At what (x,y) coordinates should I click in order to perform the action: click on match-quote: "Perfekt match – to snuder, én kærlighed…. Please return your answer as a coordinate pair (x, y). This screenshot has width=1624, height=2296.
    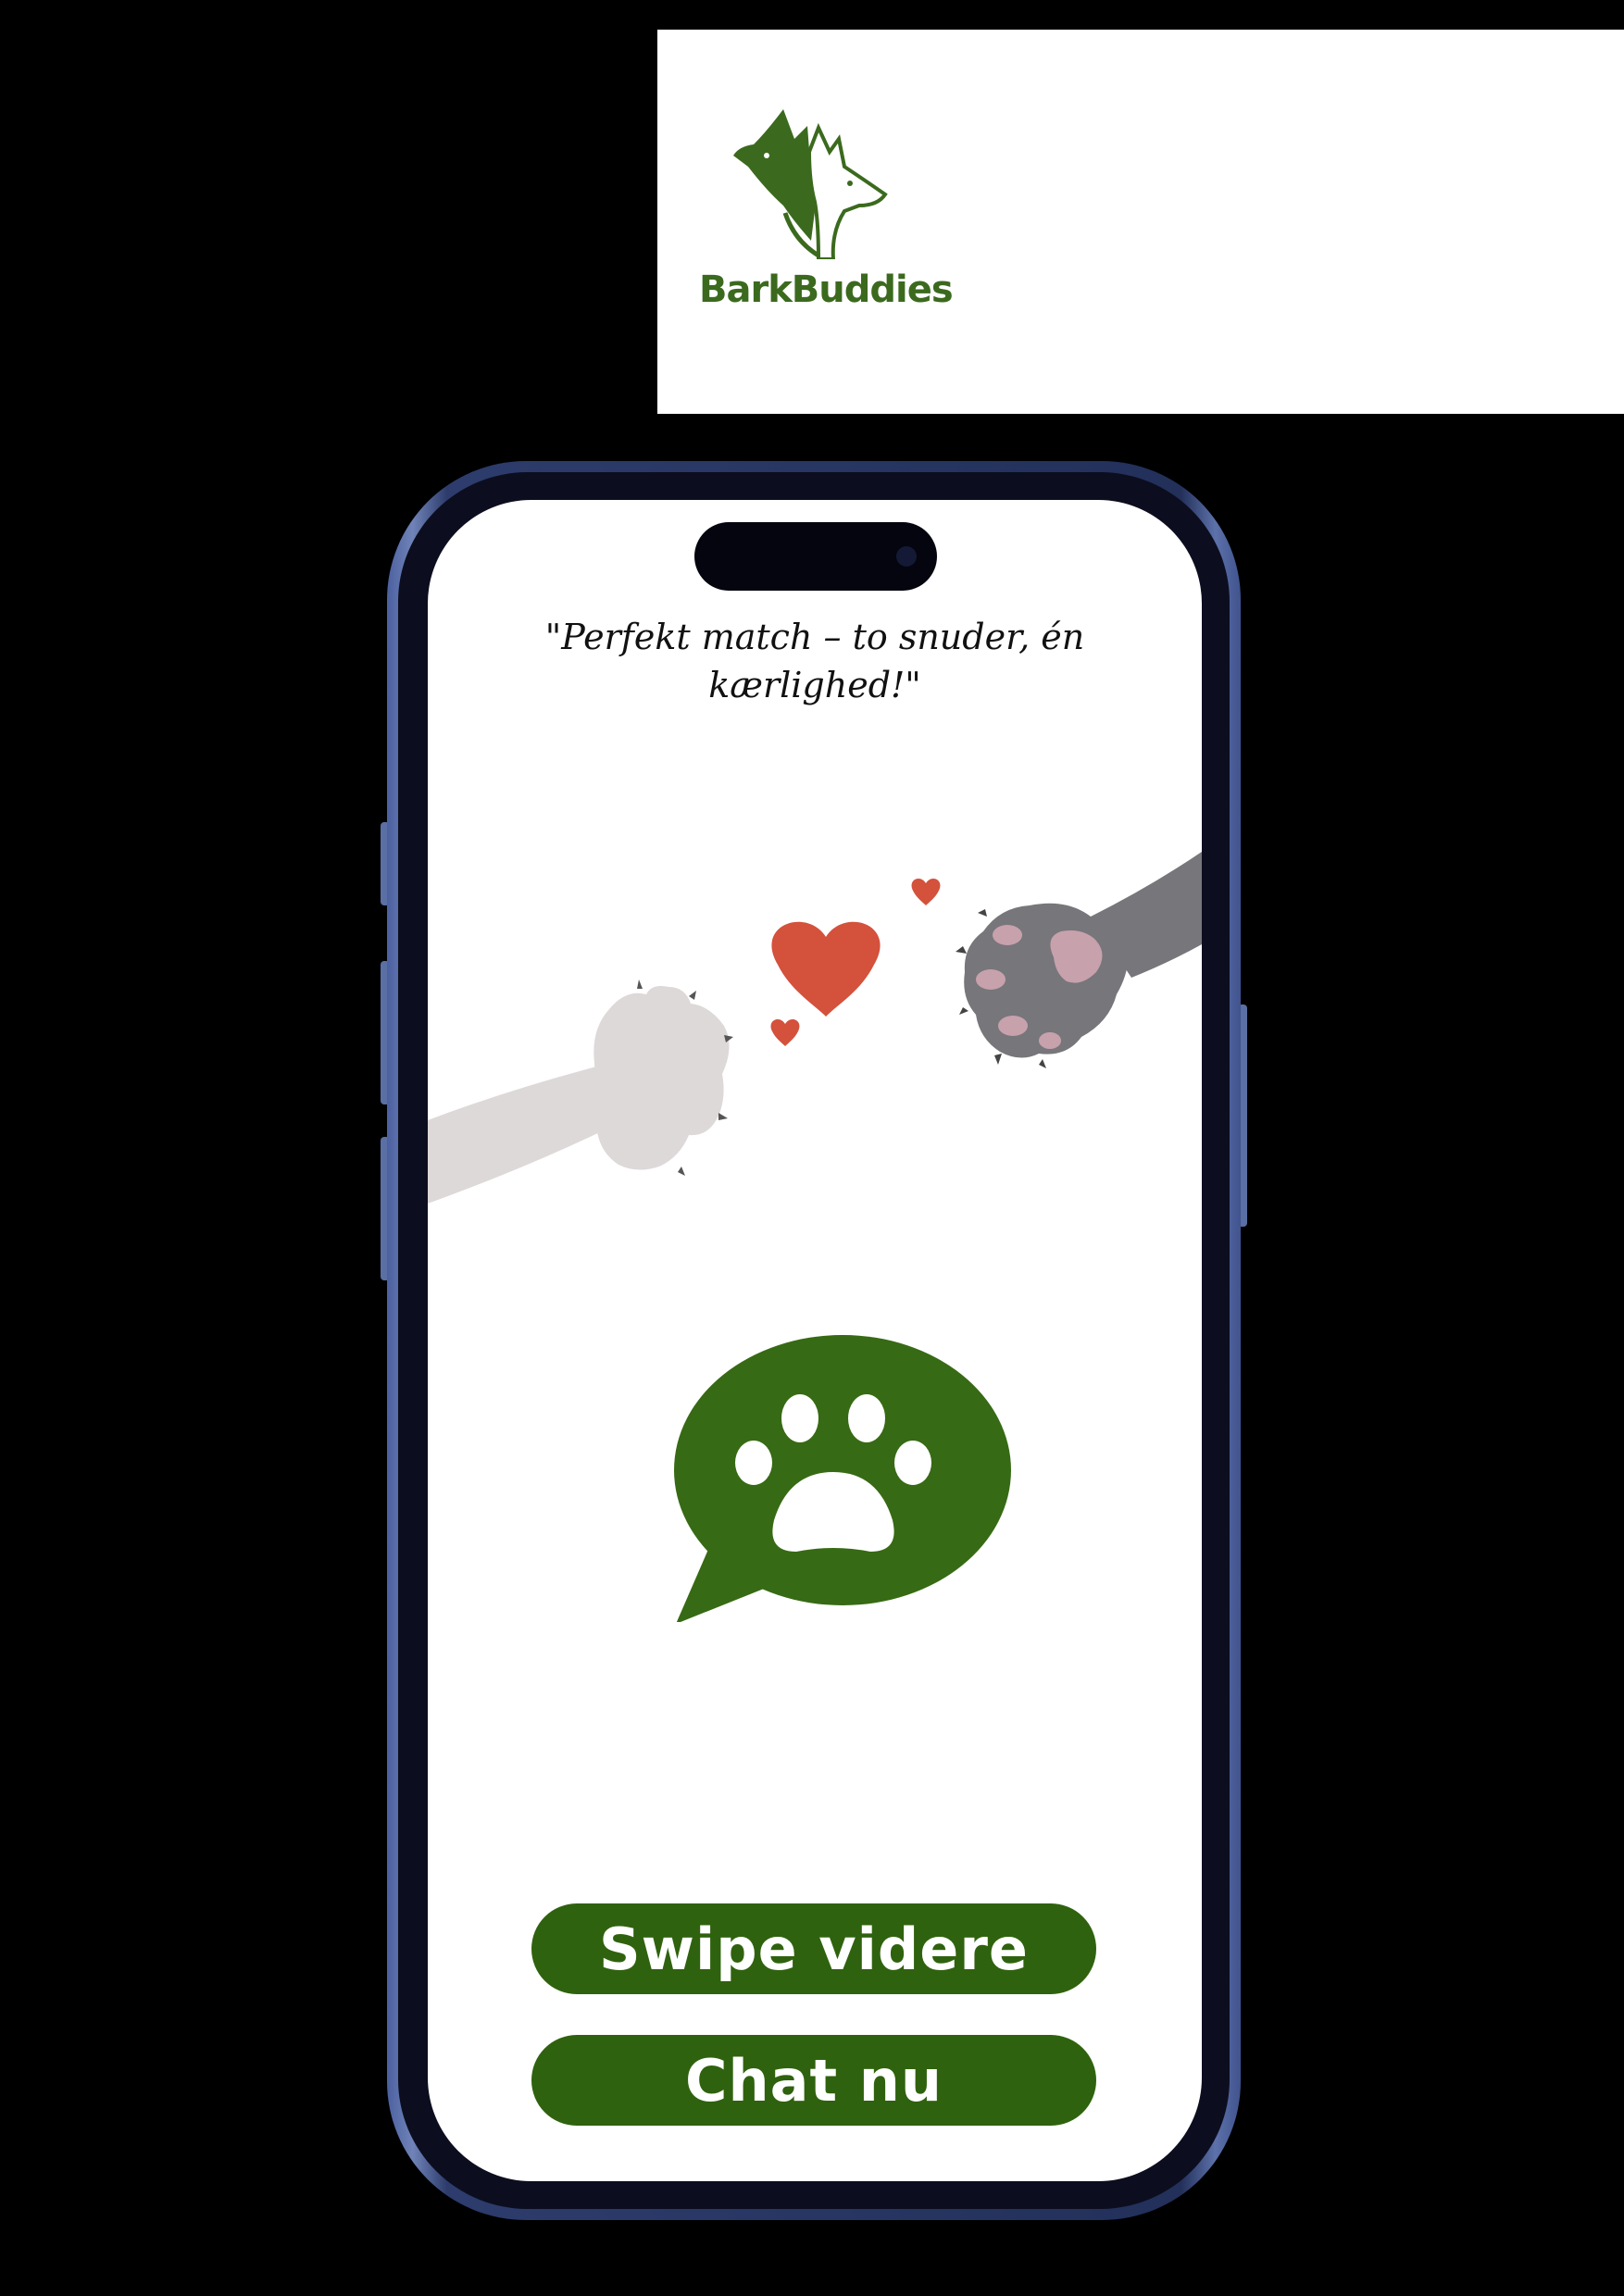
    Looking at the image, I should click on (814, 661).